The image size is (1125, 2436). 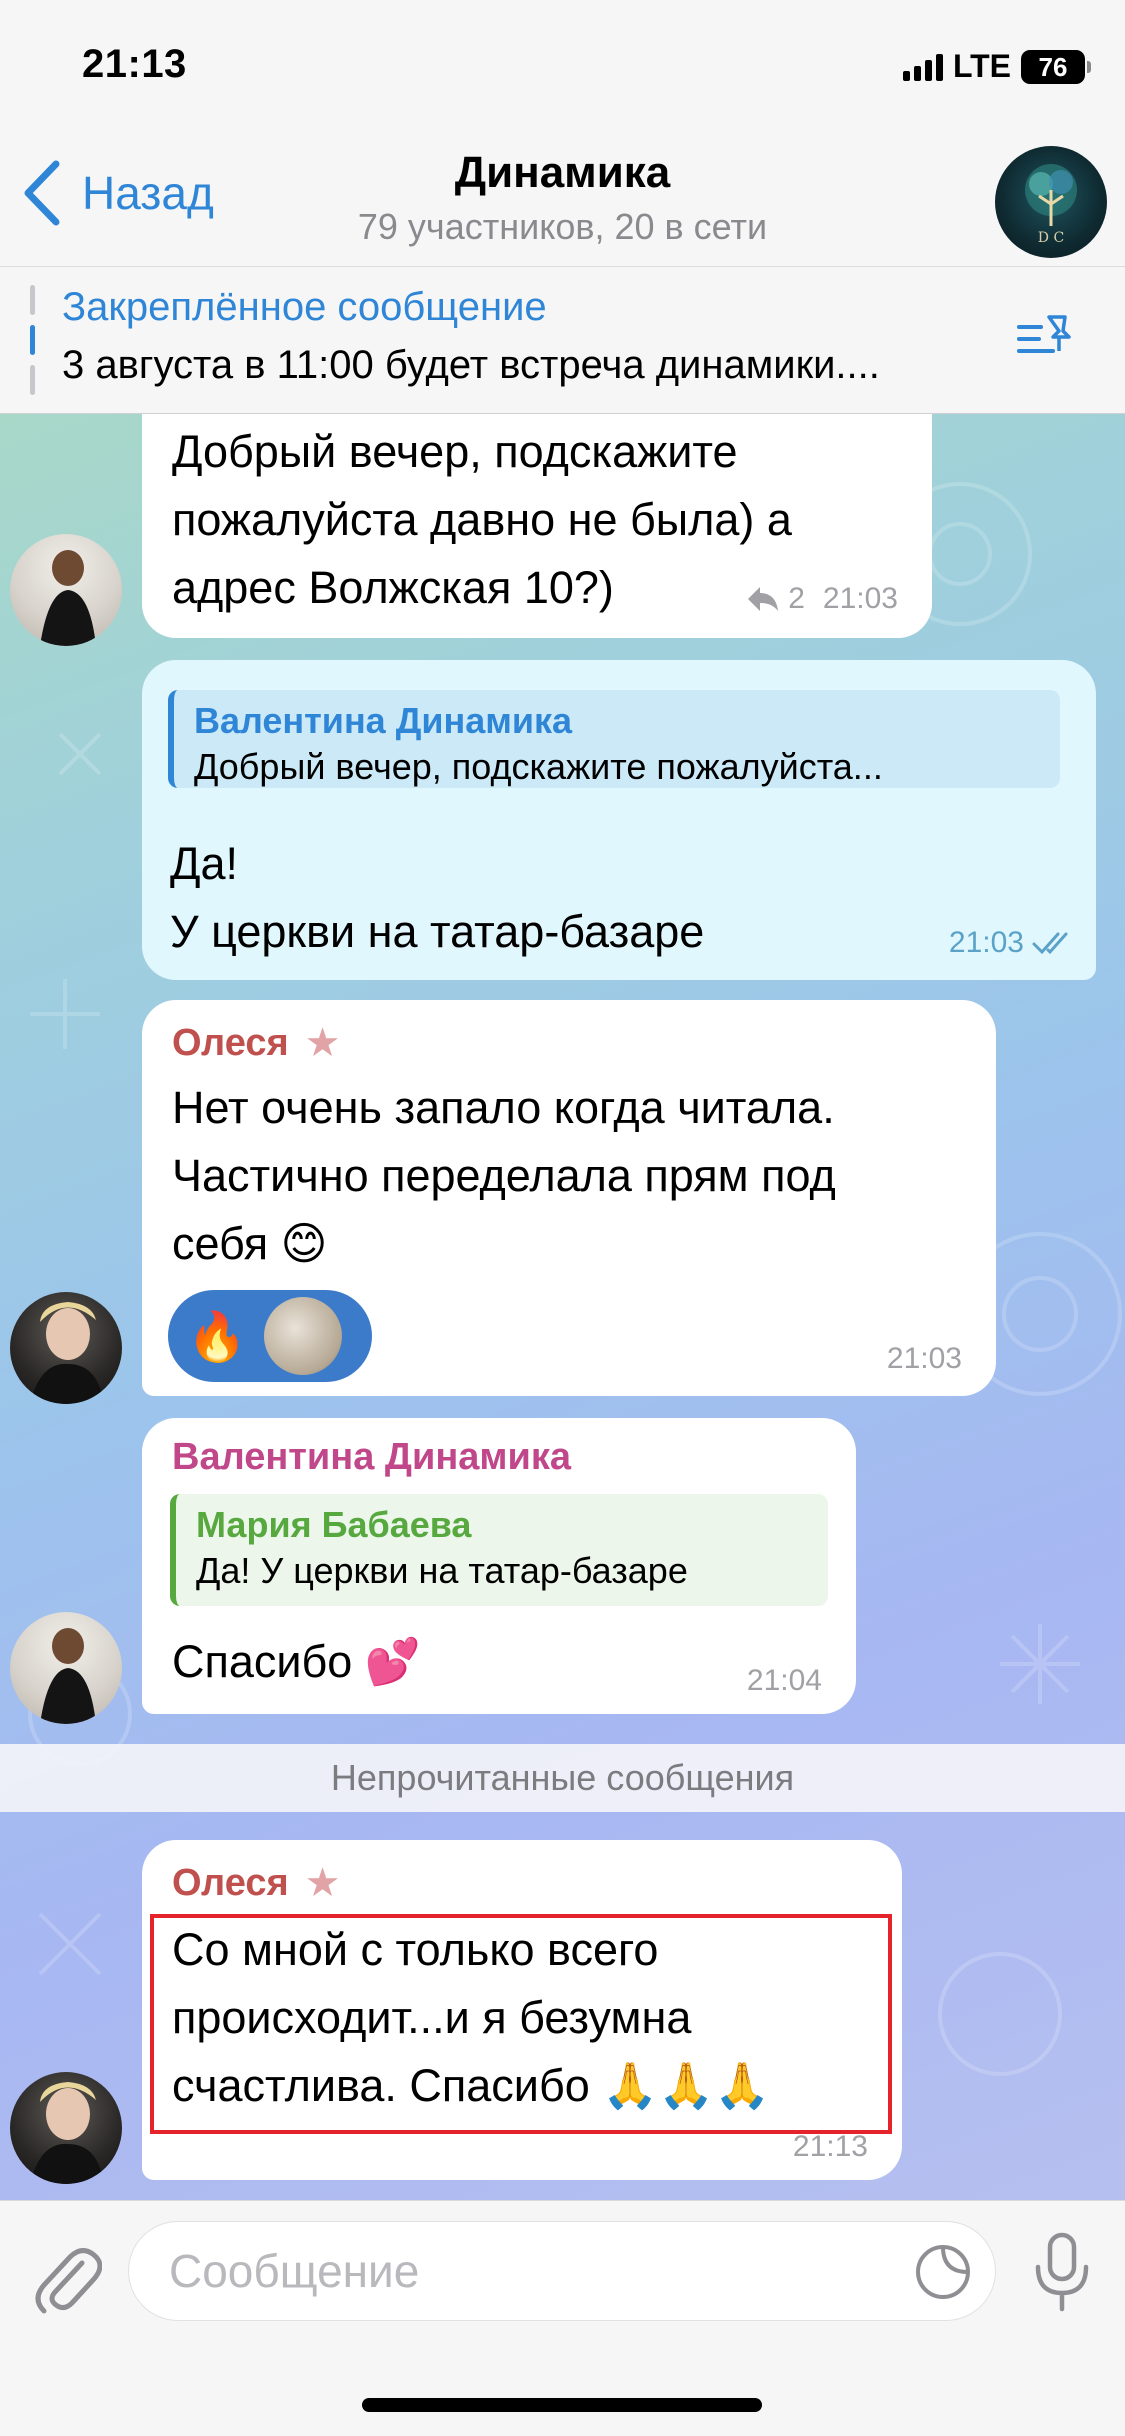 I want to click on status-time: 21:13, so click(x=134, y=64).